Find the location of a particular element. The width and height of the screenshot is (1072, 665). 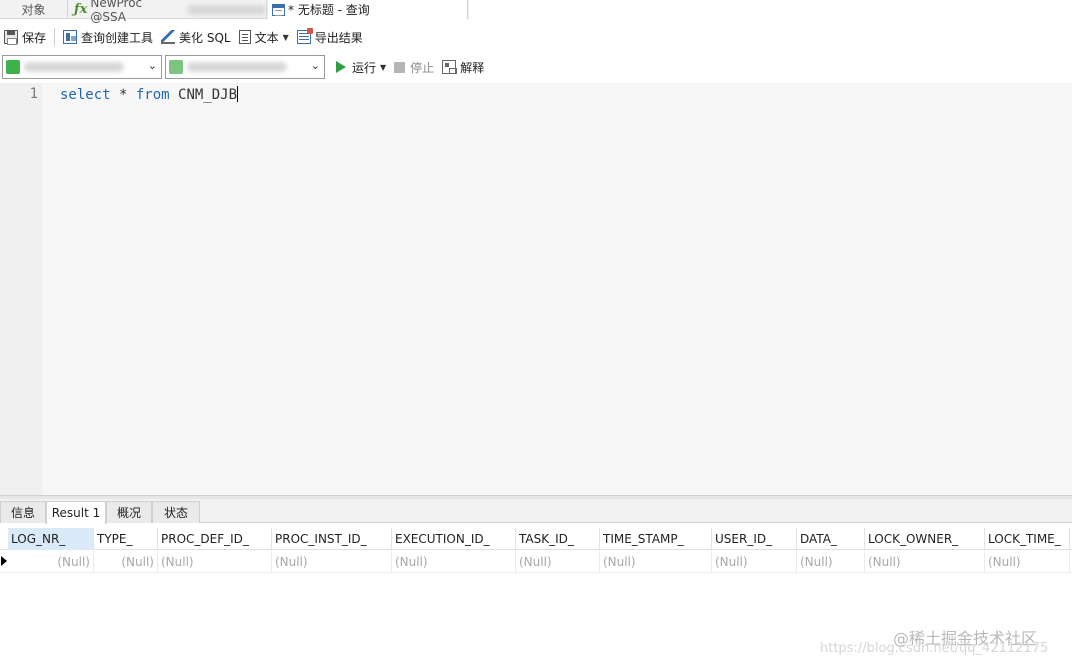

query-toolbar: 保存 查询创建工具 美化 SQL 文本 ▼ 导出结果 is located at coordinates (536, 37).